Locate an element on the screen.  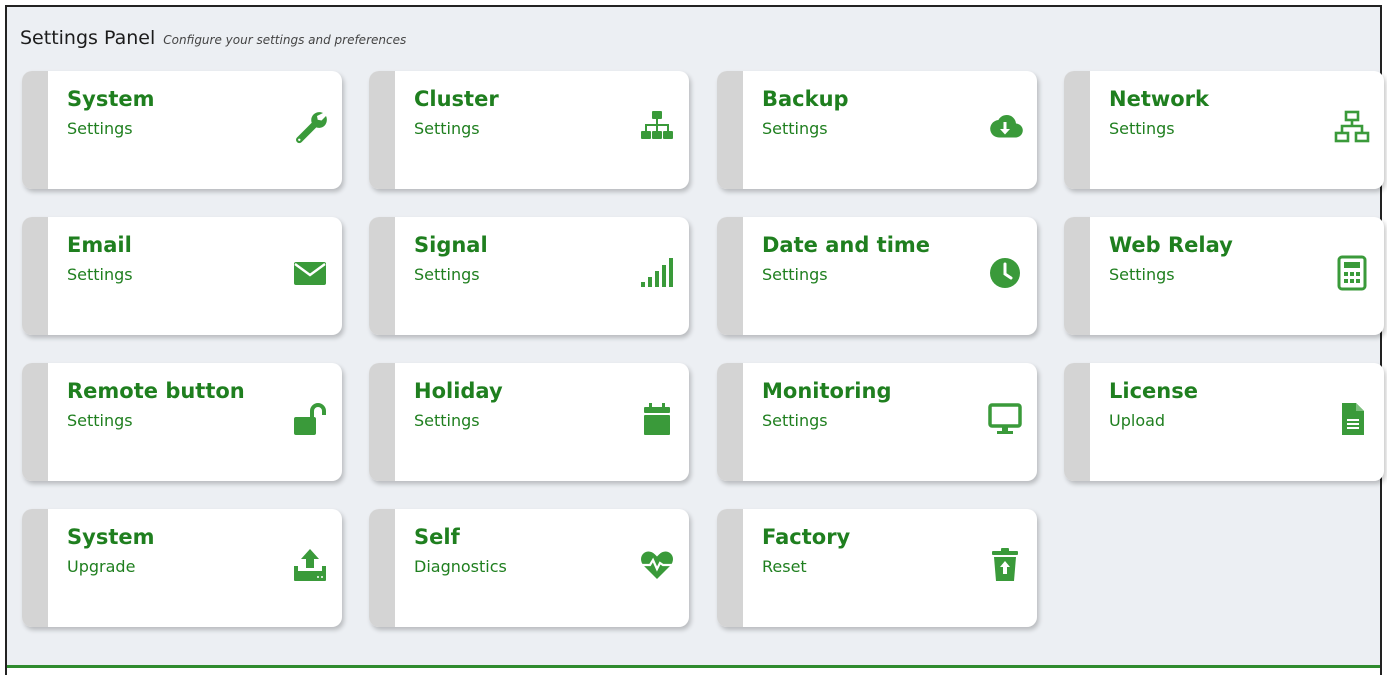
card-title: License is located at coordinates (1153, 391).